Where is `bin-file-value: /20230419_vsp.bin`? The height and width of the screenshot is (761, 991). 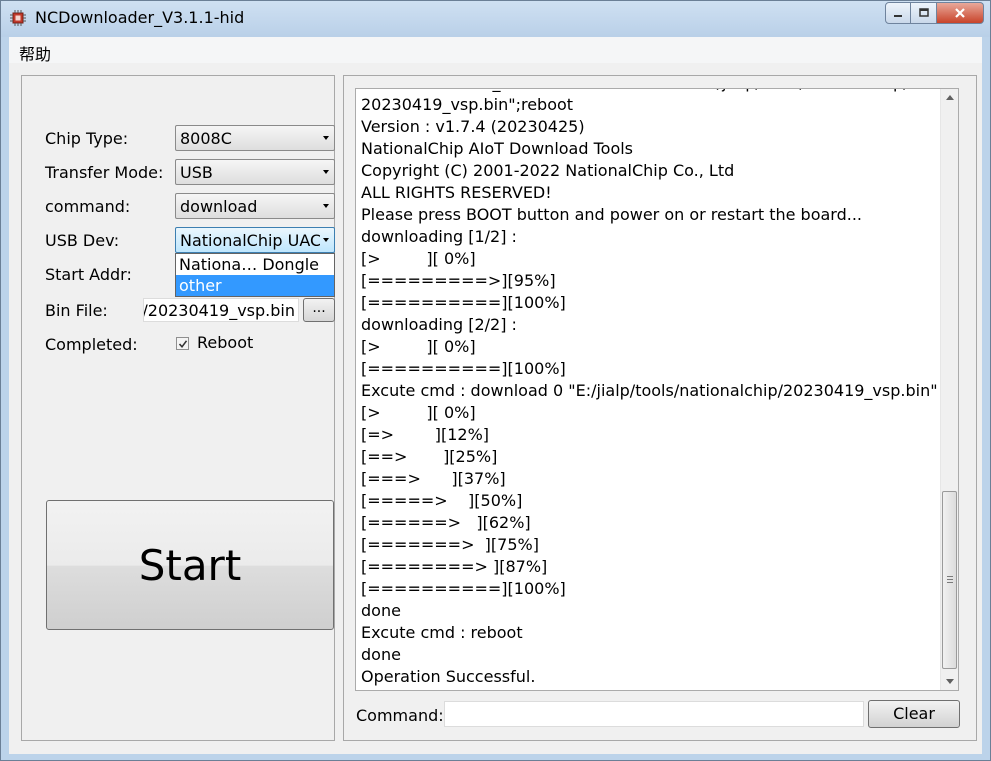 bin-file-value: /20230419_vsp.bin is located at coordinates (219, 310).